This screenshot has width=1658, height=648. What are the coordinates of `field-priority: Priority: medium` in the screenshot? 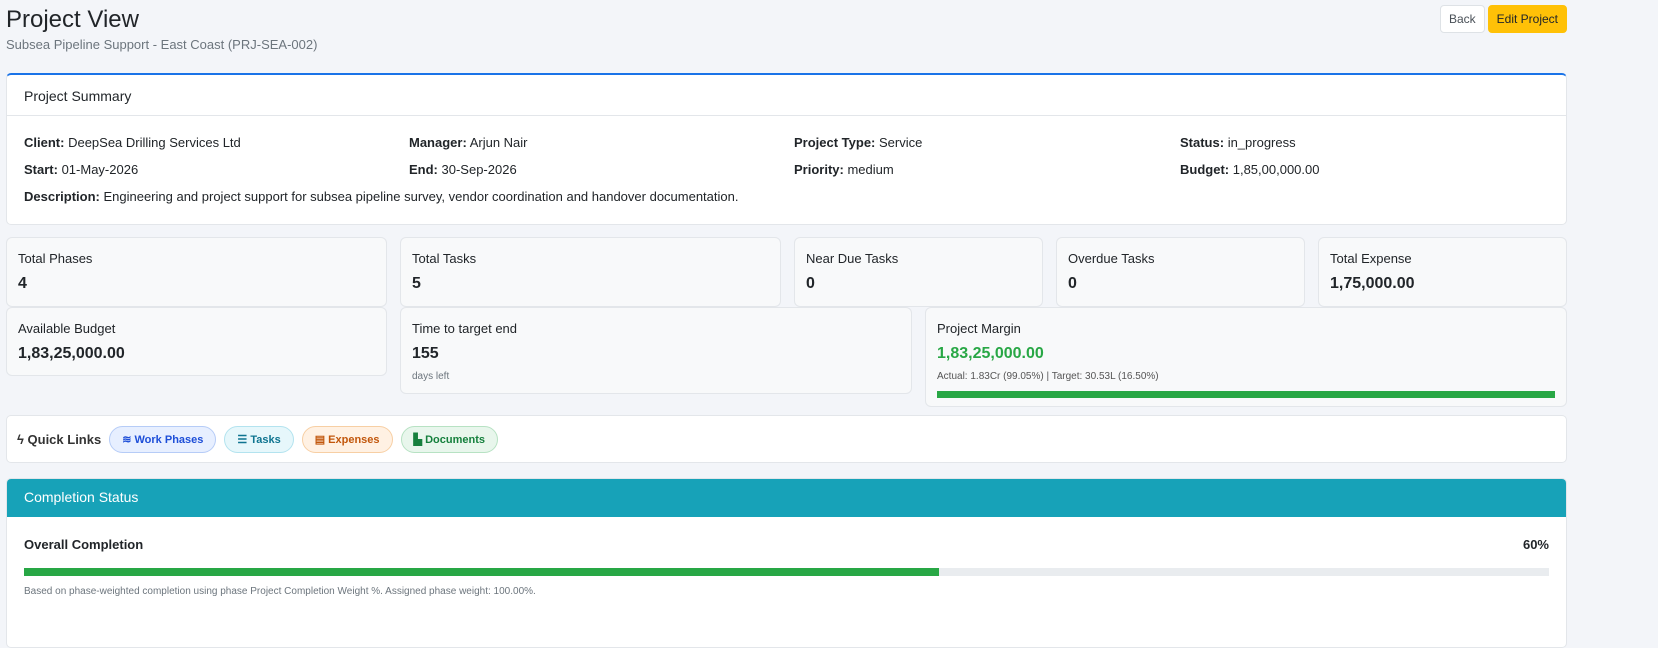 It's located at (844, 169).